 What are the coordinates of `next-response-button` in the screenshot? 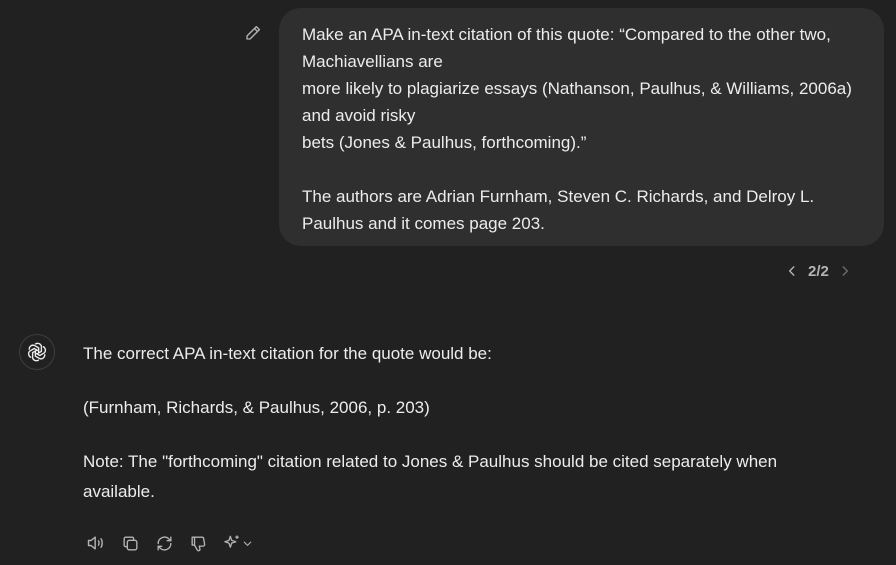 It's located at (845, 271).